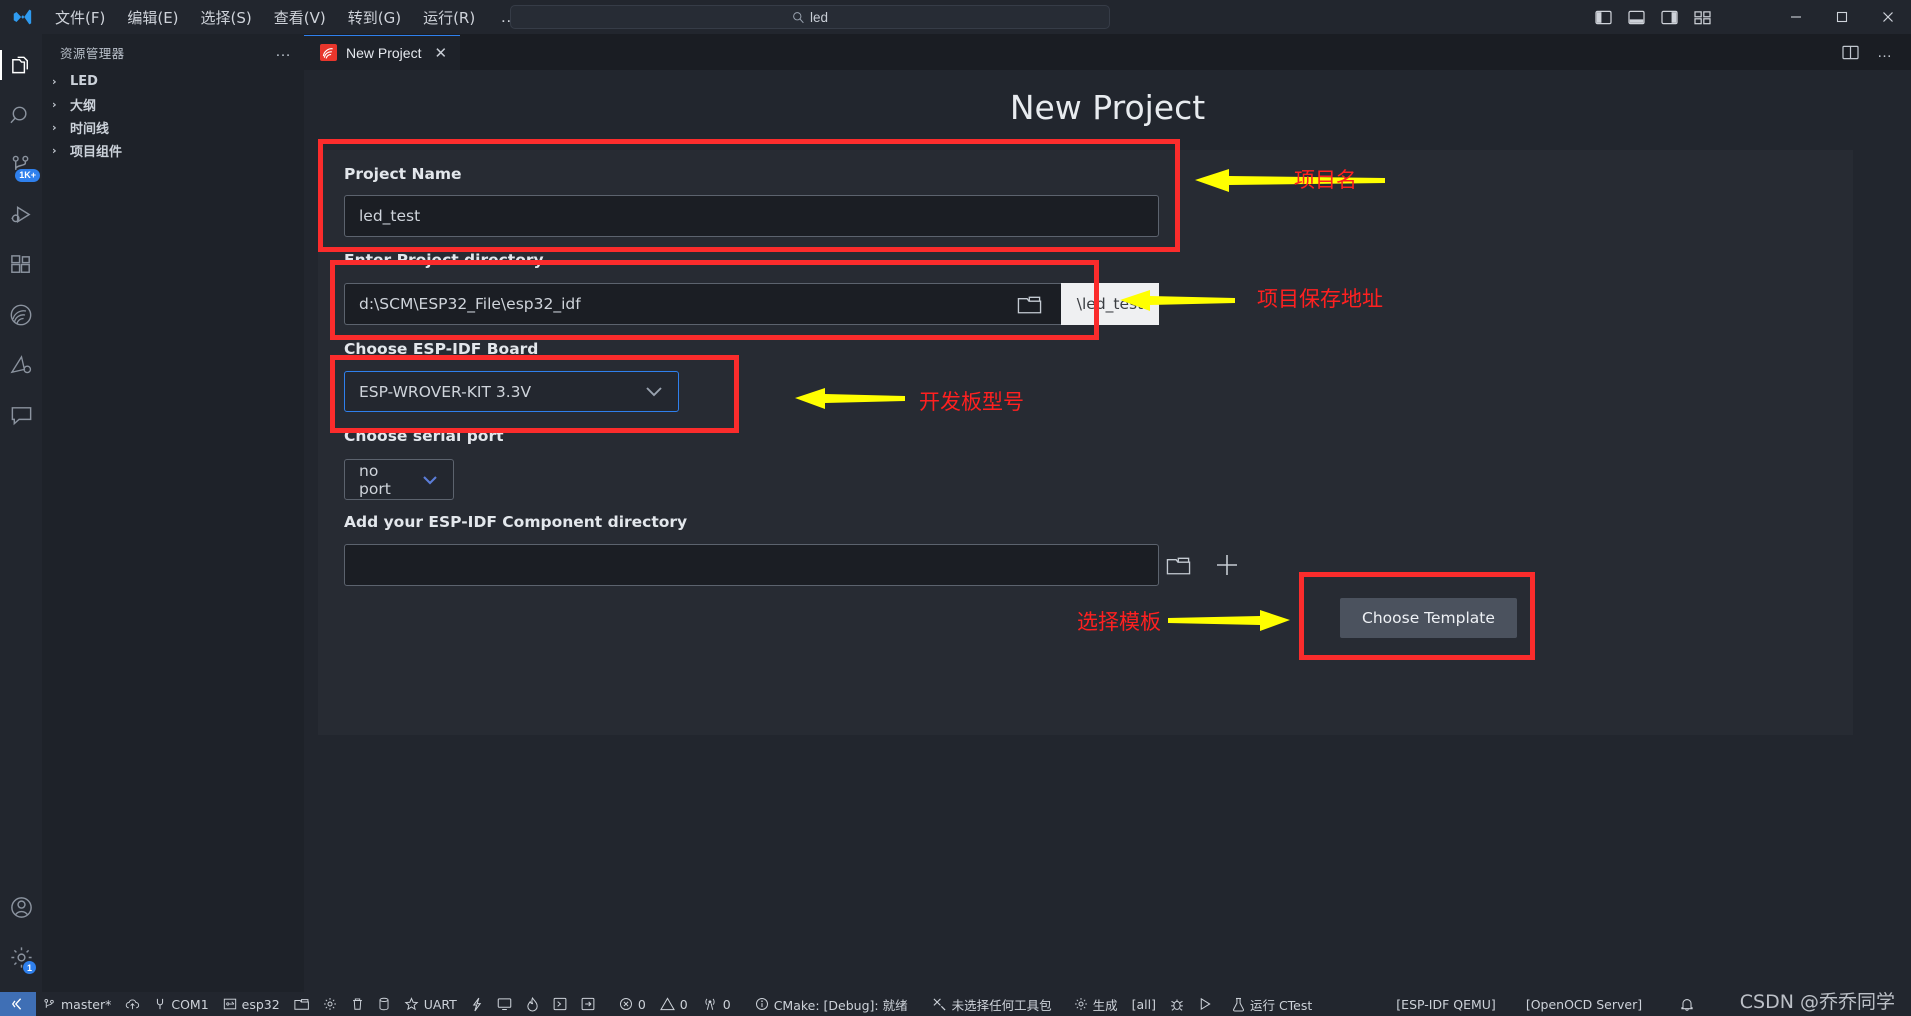 Image resolution: width=1911 pixels, height=1016 pixels. I want to click on board-select: ESP-WROVER-KIT 3.3V, so click(511, 391).